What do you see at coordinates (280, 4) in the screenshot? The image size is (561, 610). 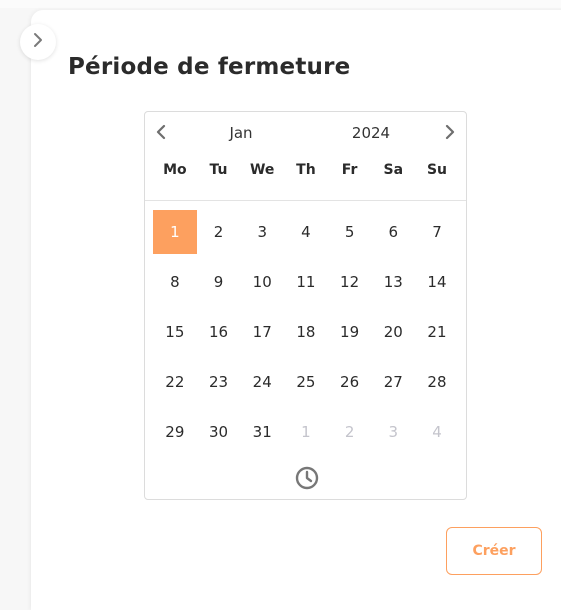 I see `top-strip` at bounding box center [280, 4].